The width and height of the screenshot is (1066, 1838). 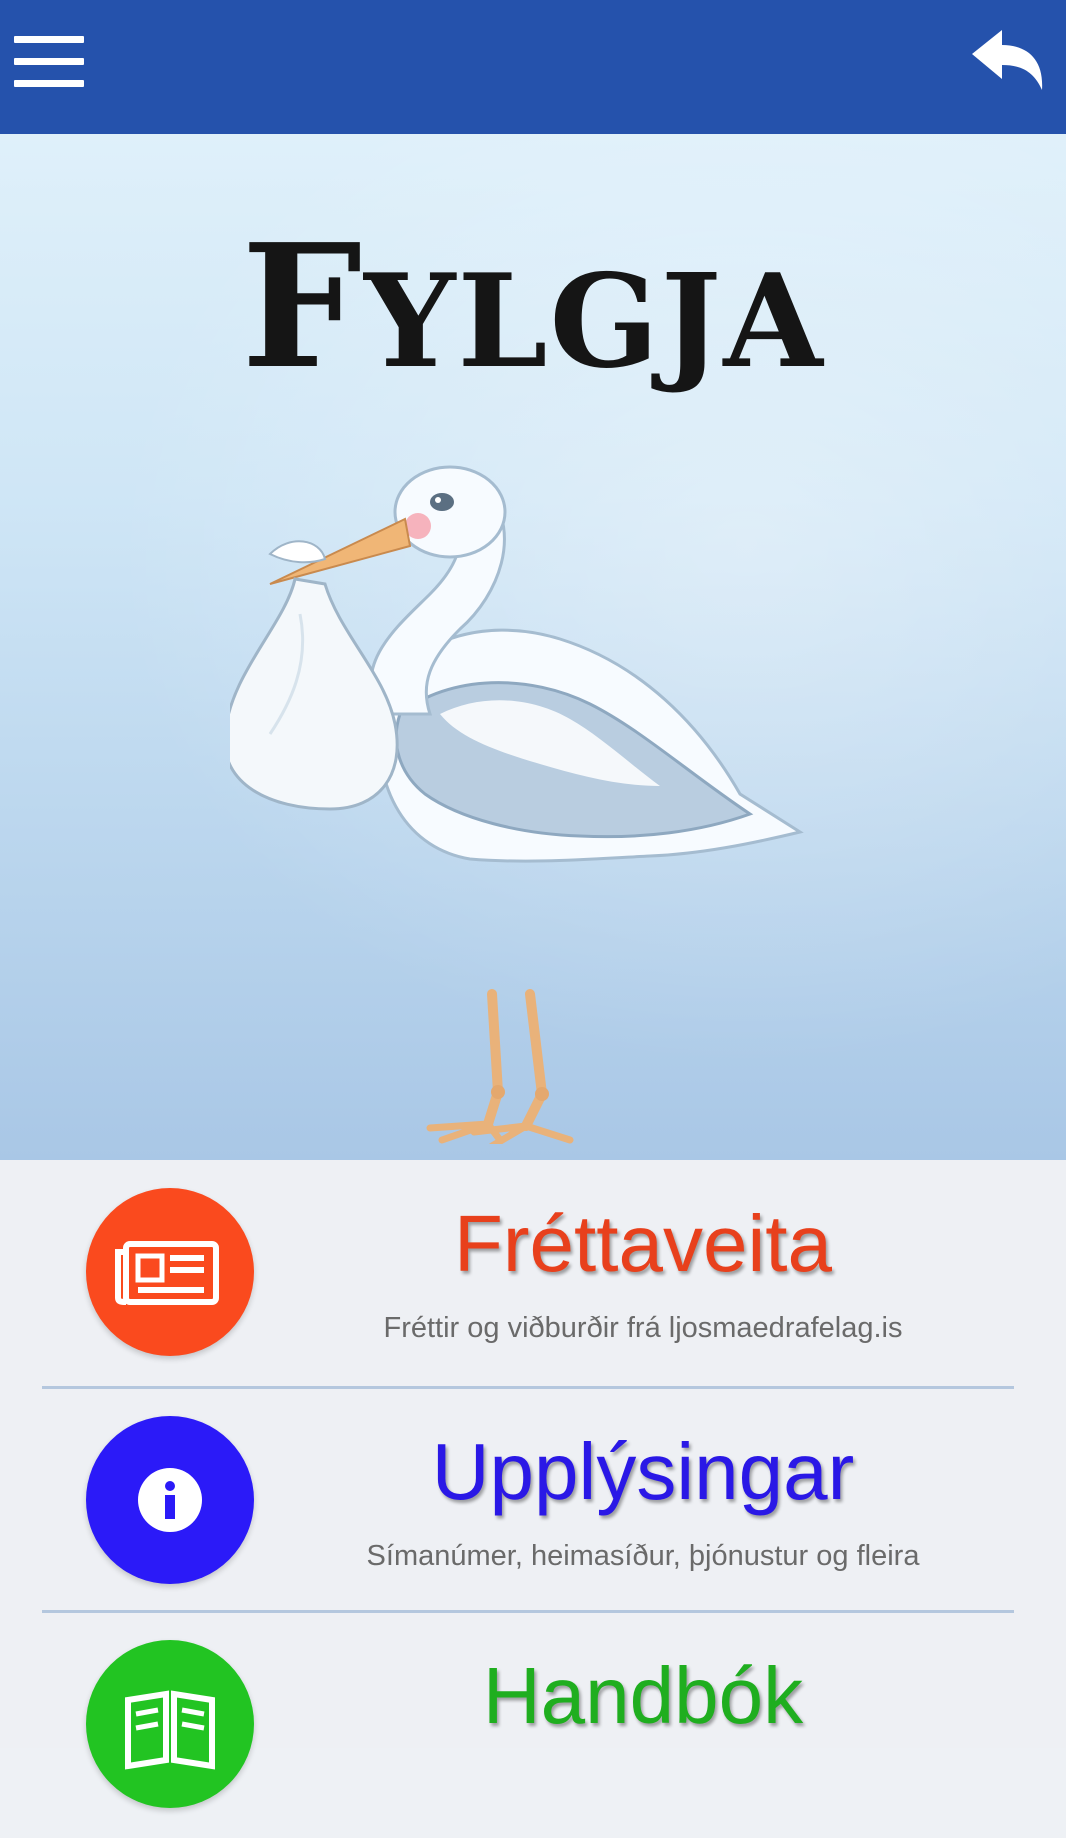 What do you see at coordinates (643, 1471) in the screenshot?
I see `menu-item-title: Upplýsingar` at bounding box center [643, 1471].